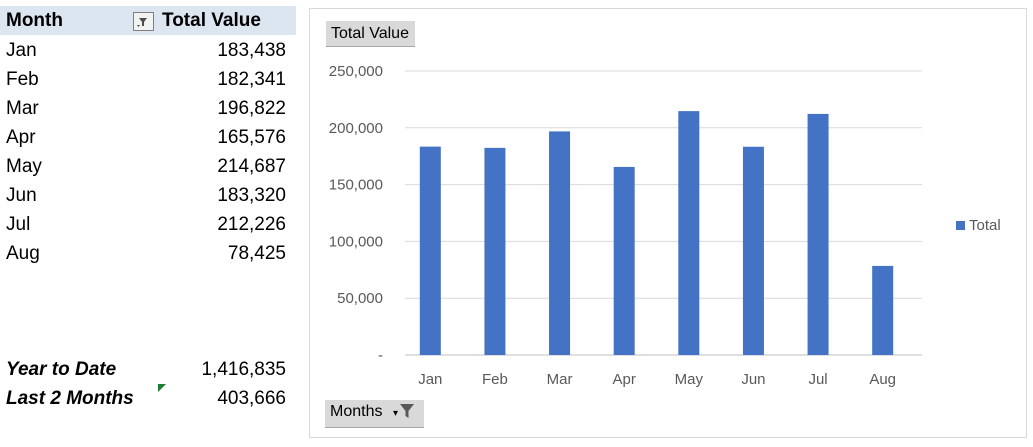 Image resolution: width=1033 pixels, height=447 pixels. I want to click on pivot-row: Jul 212,226, so click(148, 225).